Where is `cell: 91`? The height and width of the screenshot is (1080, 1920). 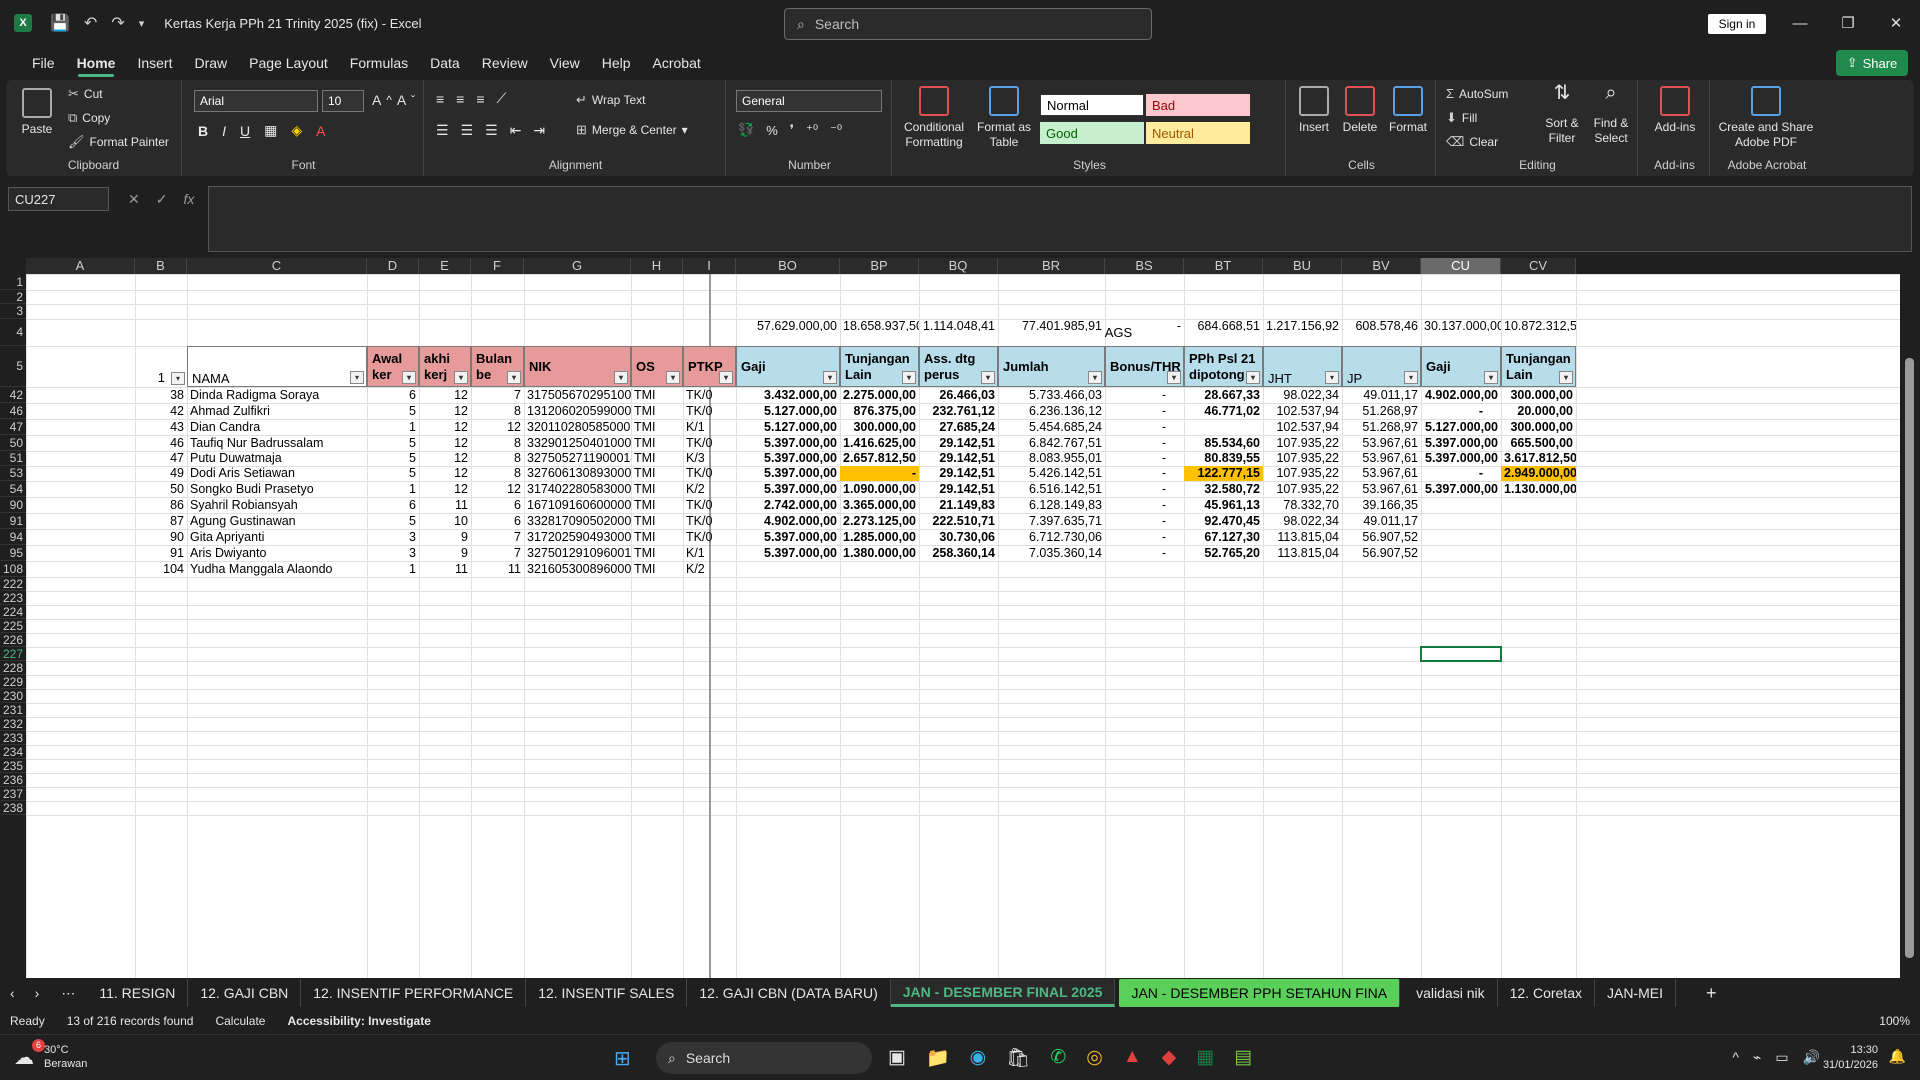 cell: 91 is located at coordinates (161, 553).